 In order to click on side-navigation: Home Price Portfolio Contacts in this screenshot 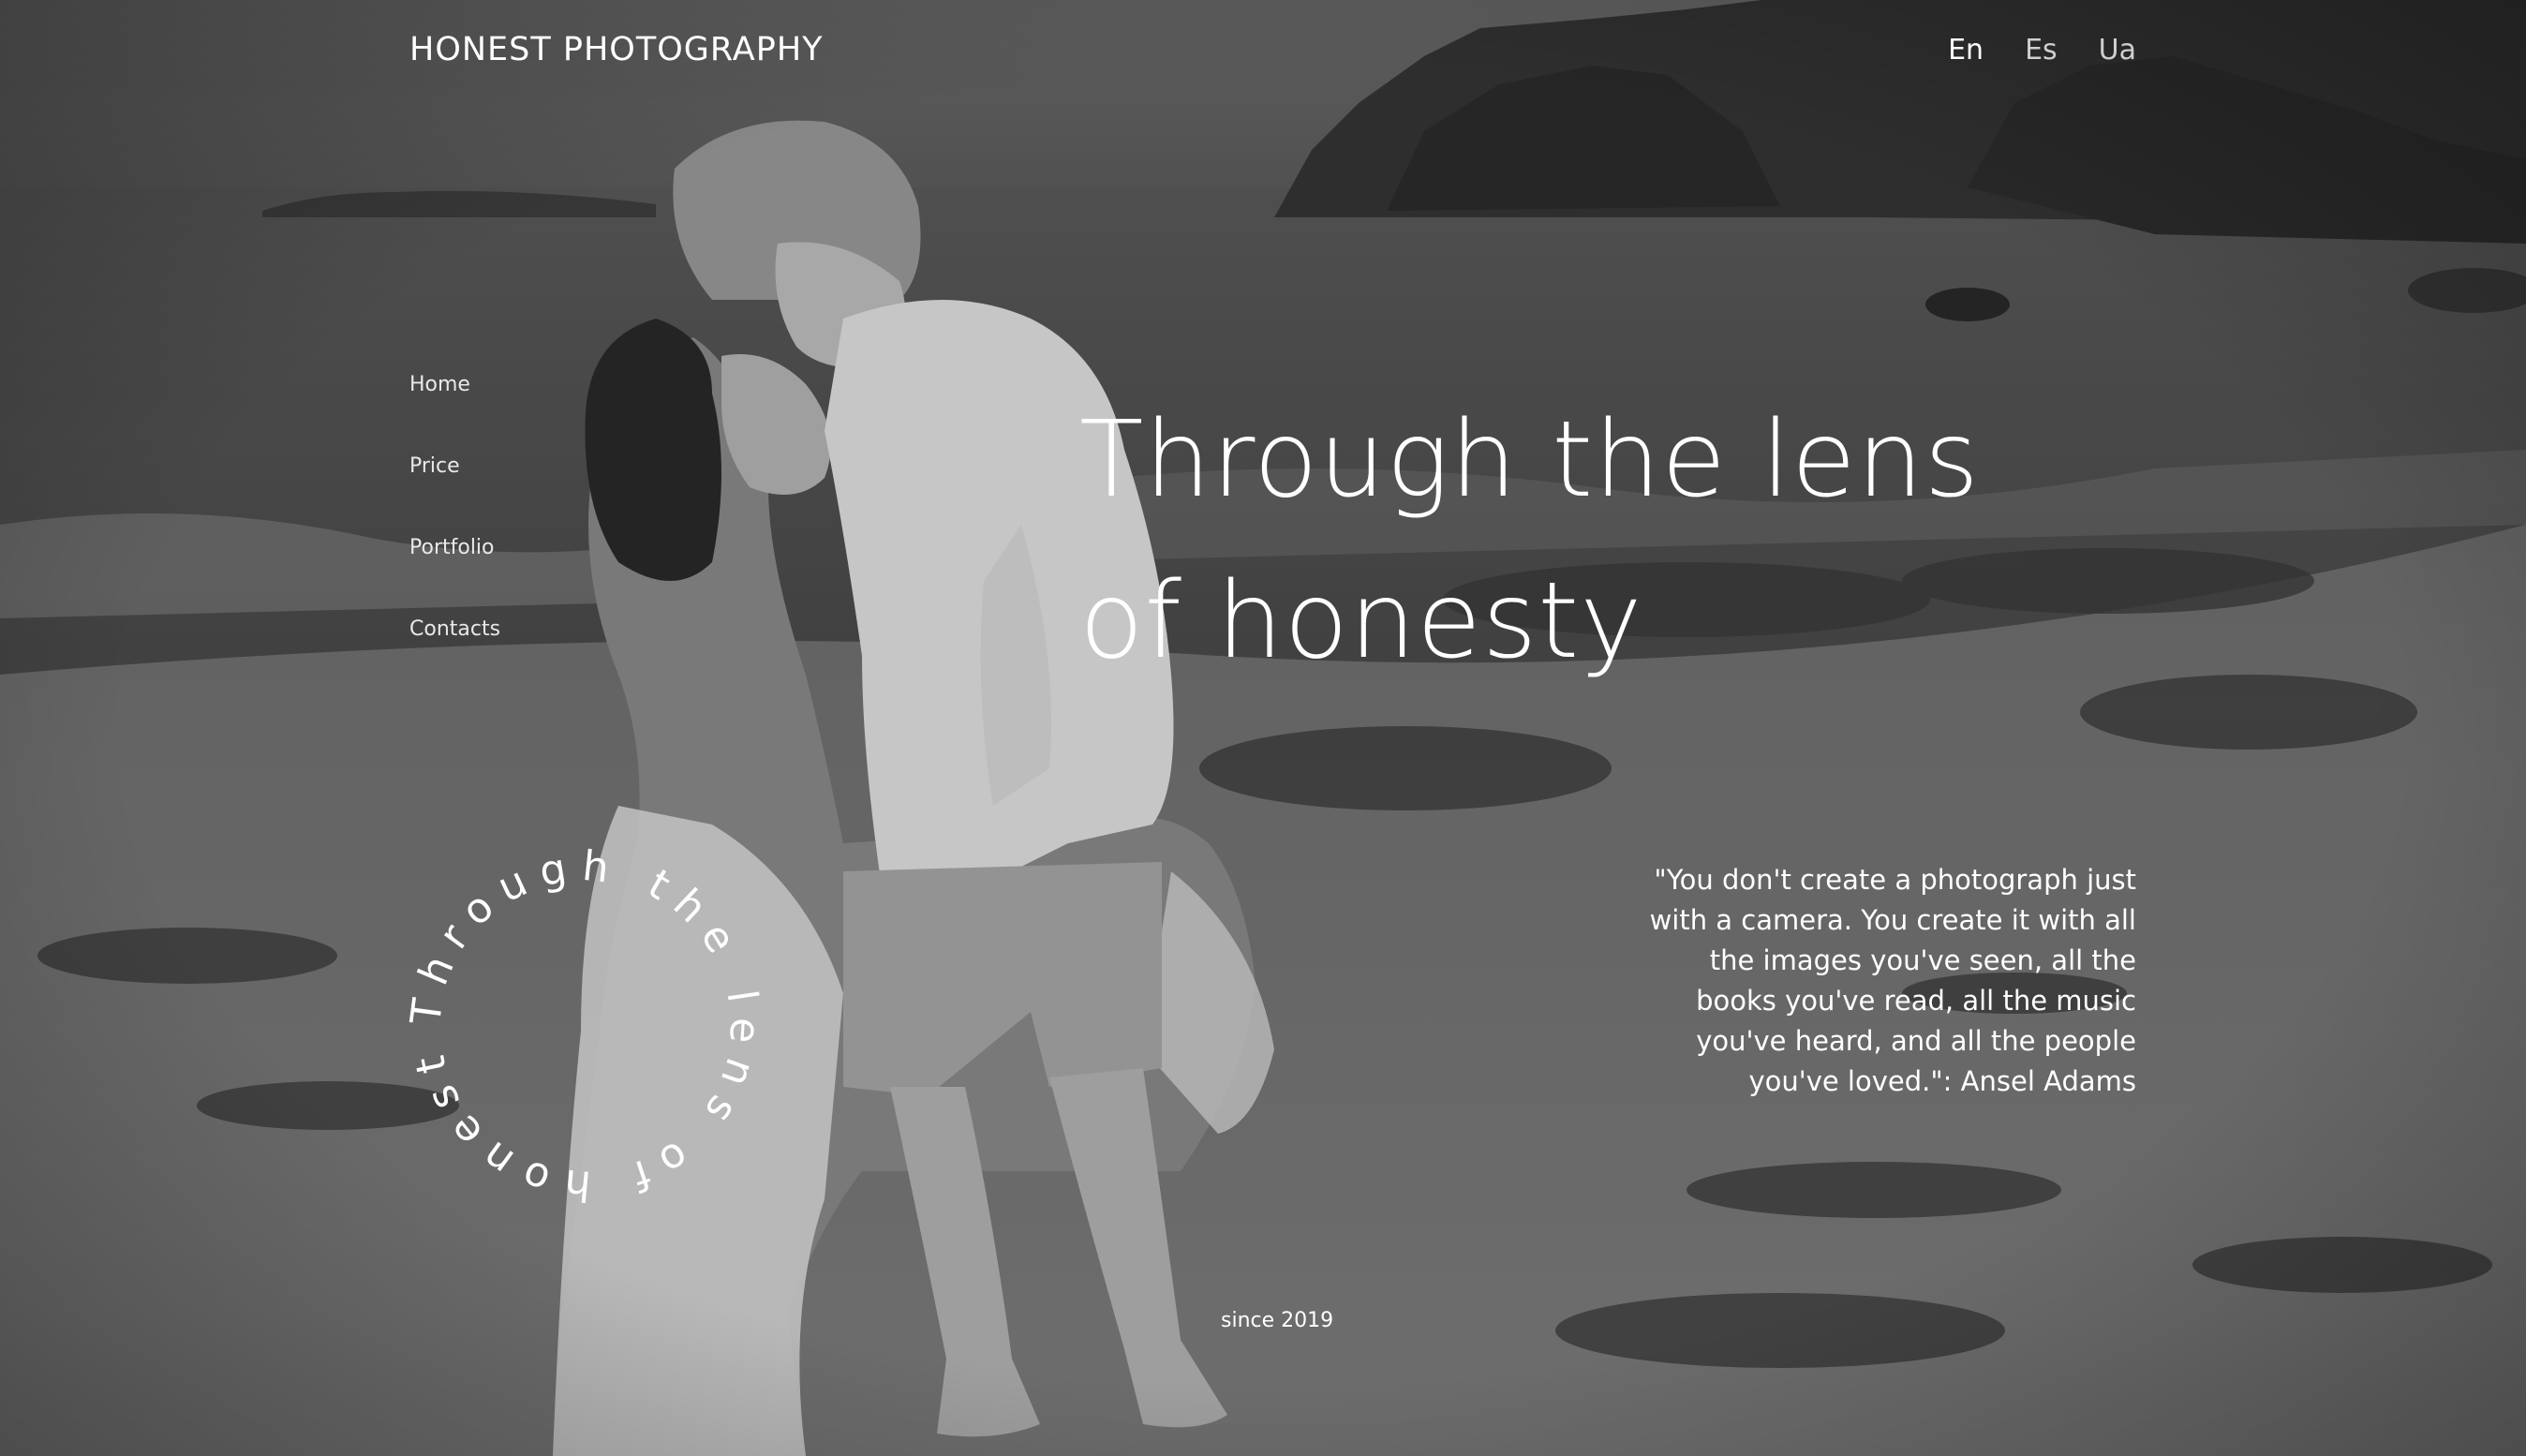, I will do `click(454, 507)`.